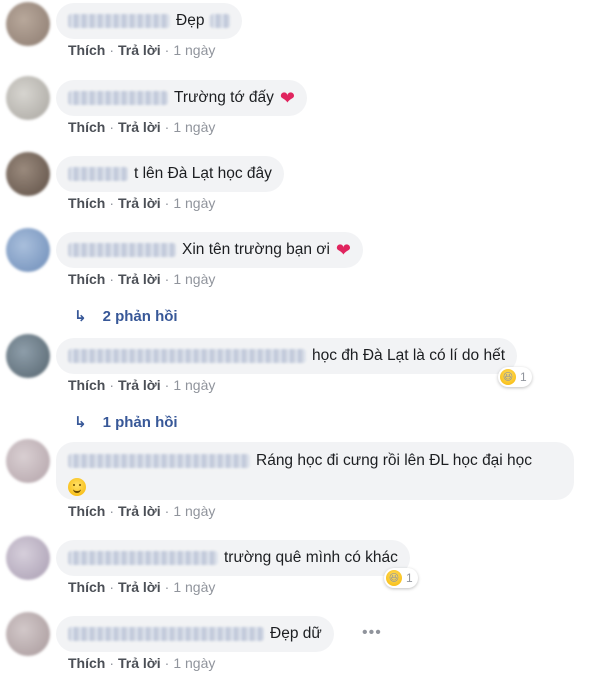 This screenshot has width=600, height=677. What do you see at coordinates (256, 249) in the screenshot?
I see `comment-text: Xin tên trường bạn ơi` at bounding box center [256, 249].